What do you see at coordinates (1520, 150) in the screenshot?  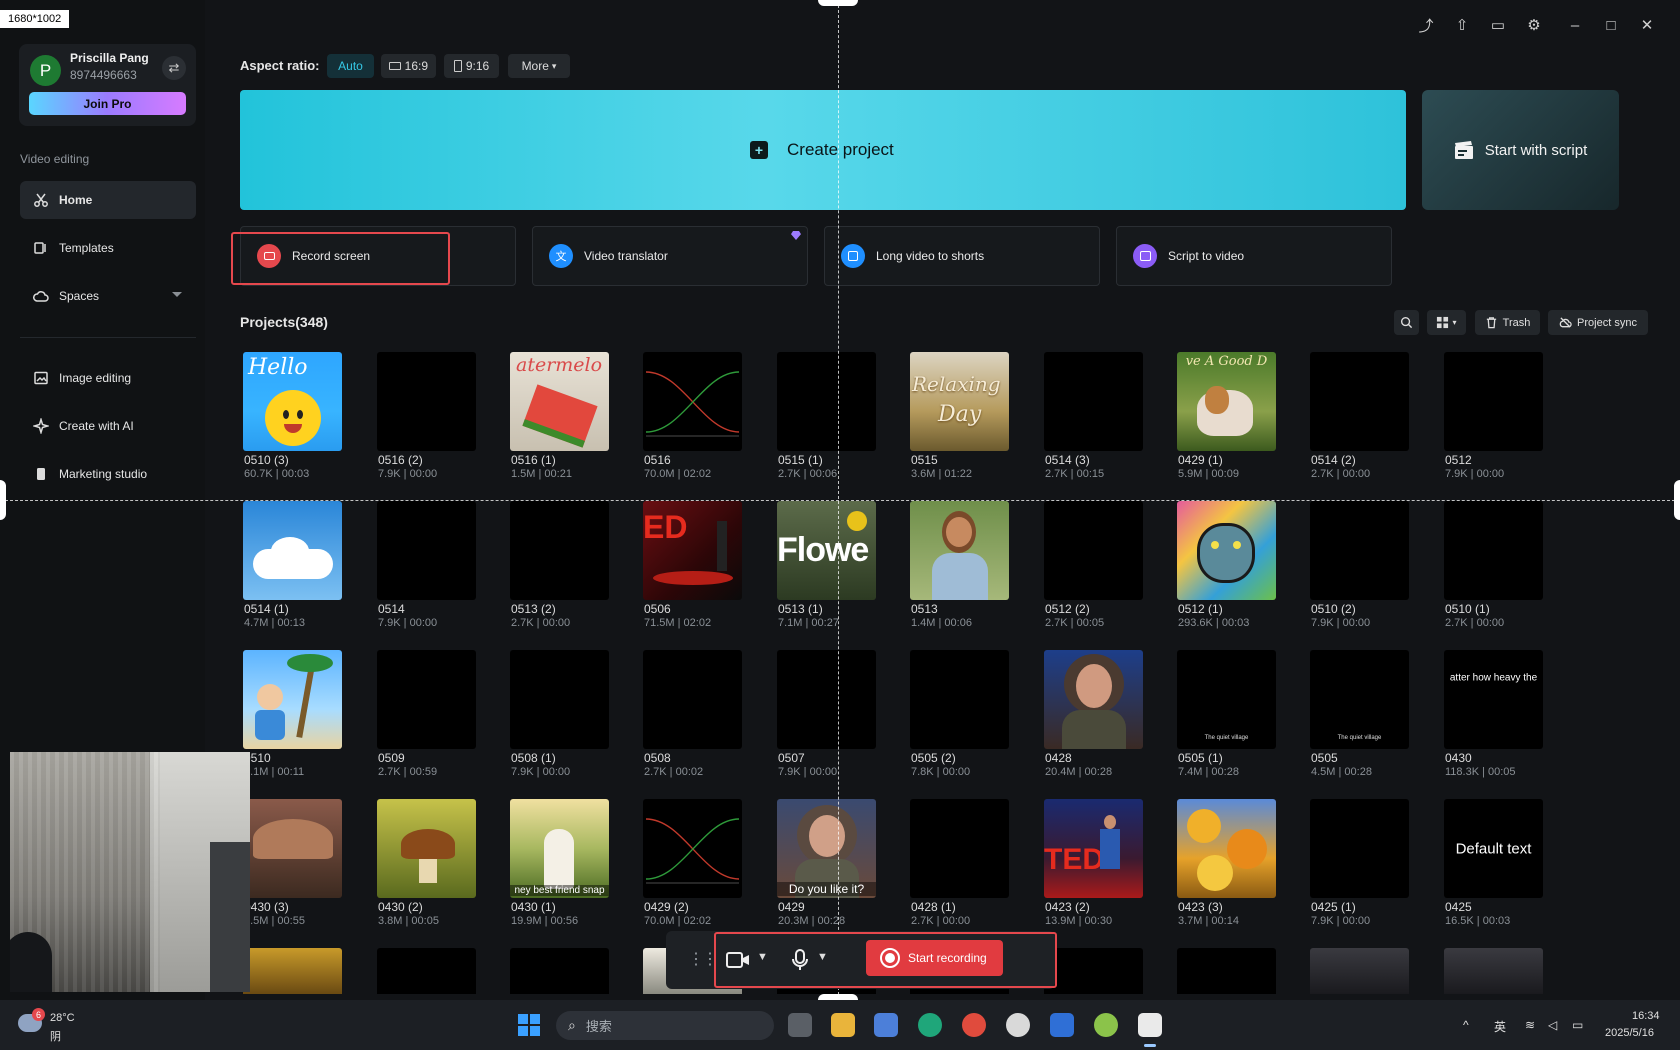 I see `start-with-script-button: Start with script` at bounding box center [1520, 150].